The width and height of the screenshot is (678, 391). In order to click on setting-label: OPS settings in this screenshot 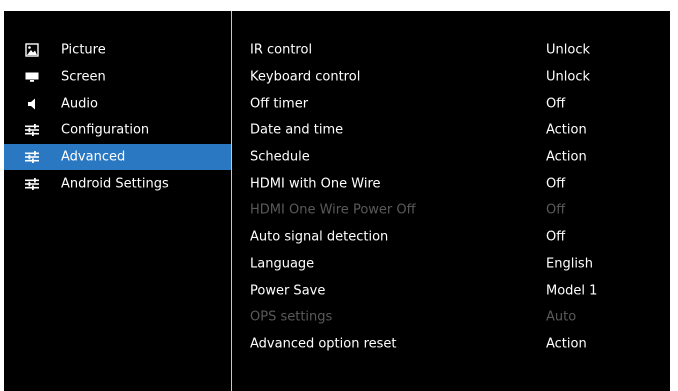, I will do `click(291, 317)`.